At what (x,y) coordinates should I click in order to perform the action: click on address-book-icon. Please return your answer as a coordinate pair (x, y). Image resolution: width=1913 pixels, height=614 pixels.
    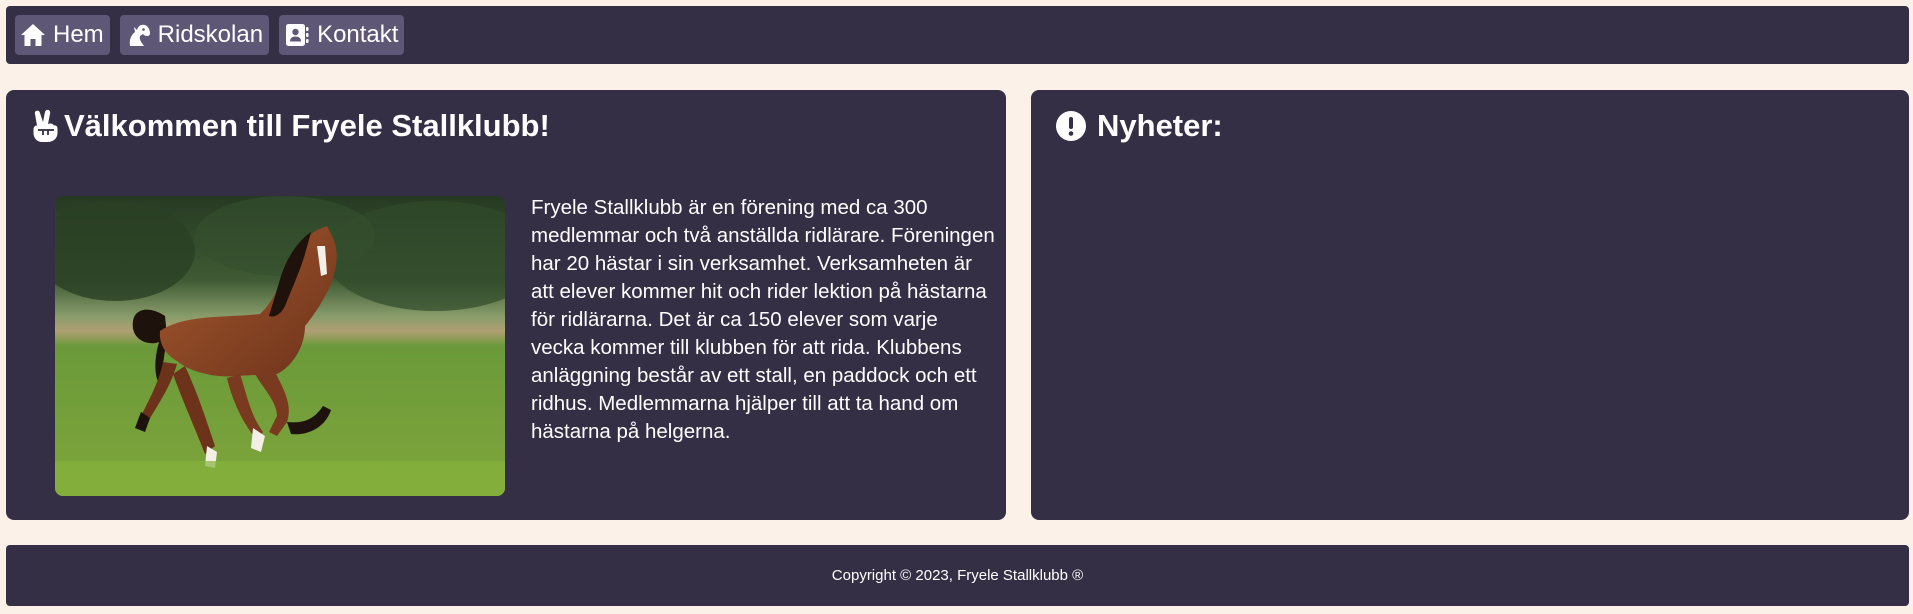
    Looking at the image, I should click on (297, 35).